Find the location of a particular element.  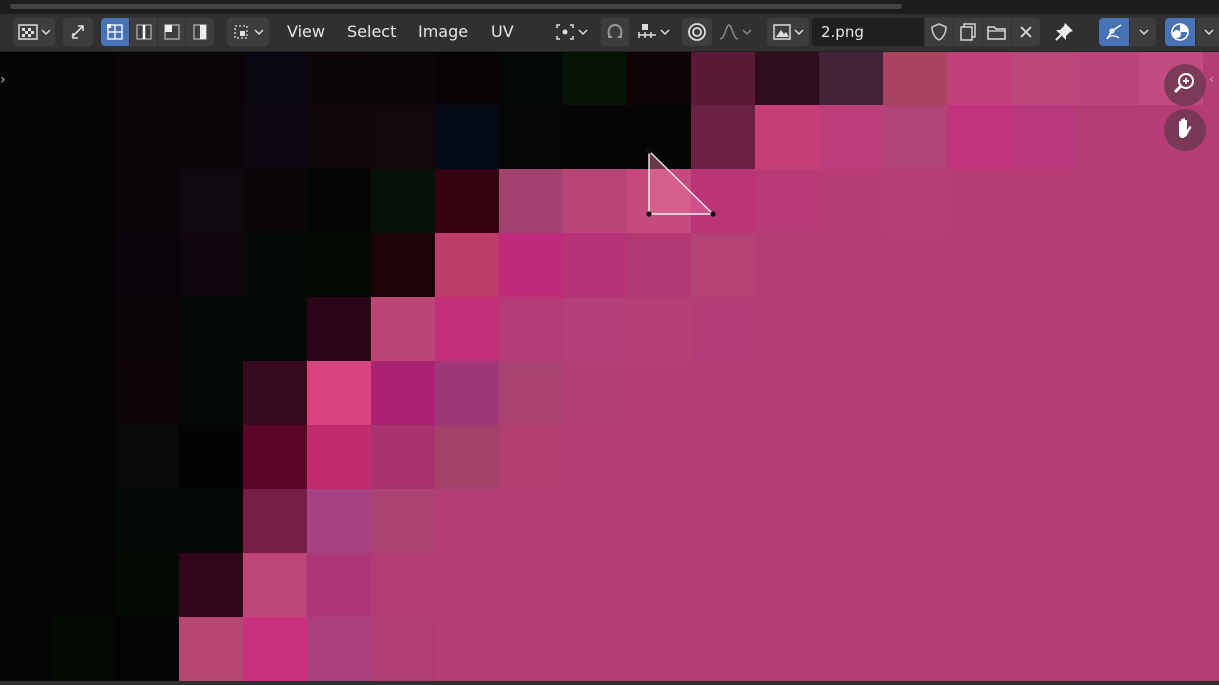

pivot-point-button is located at coordinates (571, 32).